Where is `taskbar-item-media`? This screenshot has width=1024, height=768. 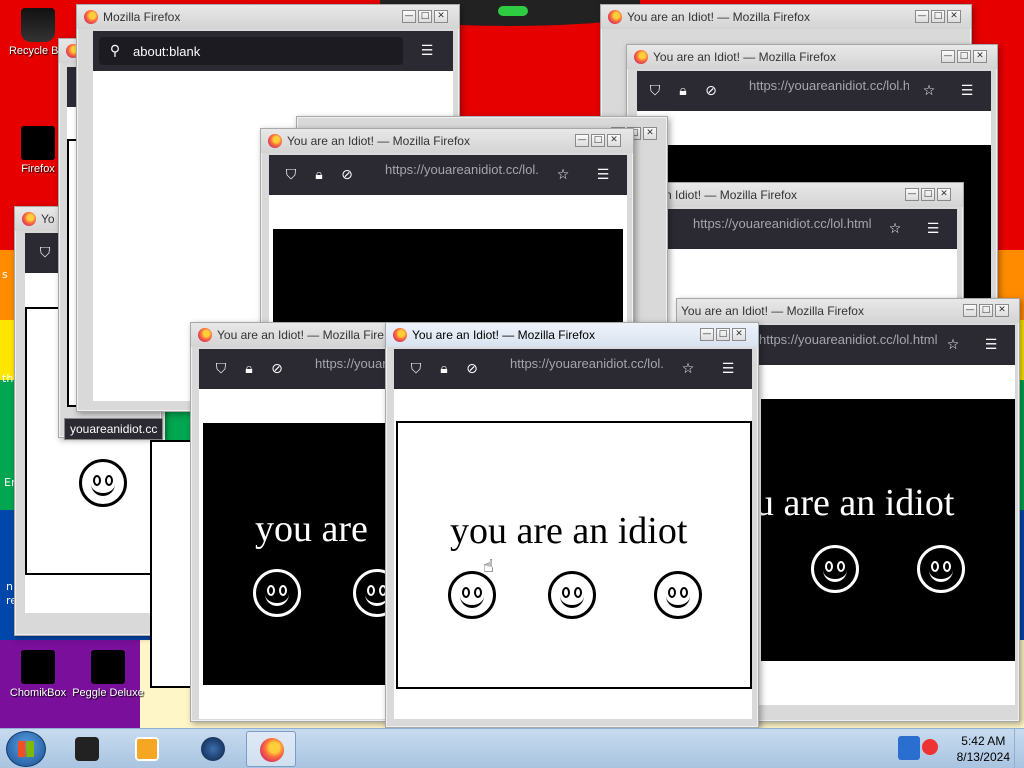
taskbar-item-media is located at coordinates (147, 749).